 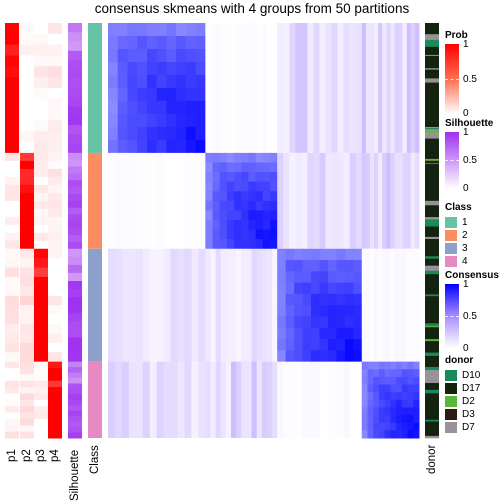 I want to click on label-class: Class, so click(x=95, y=459).